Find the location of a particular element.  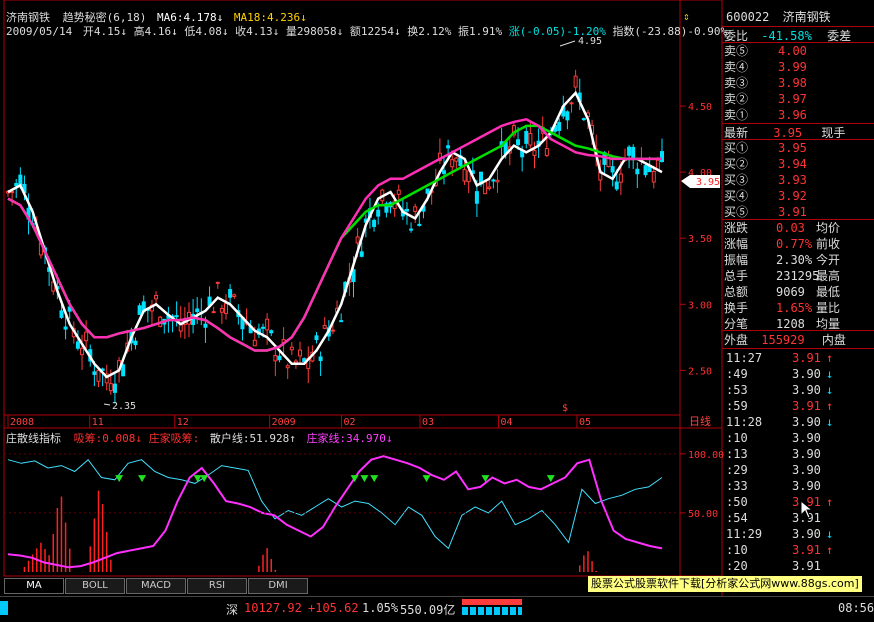

tick-row: :59 3.91 ↑ is located at coordinates (798, 406).